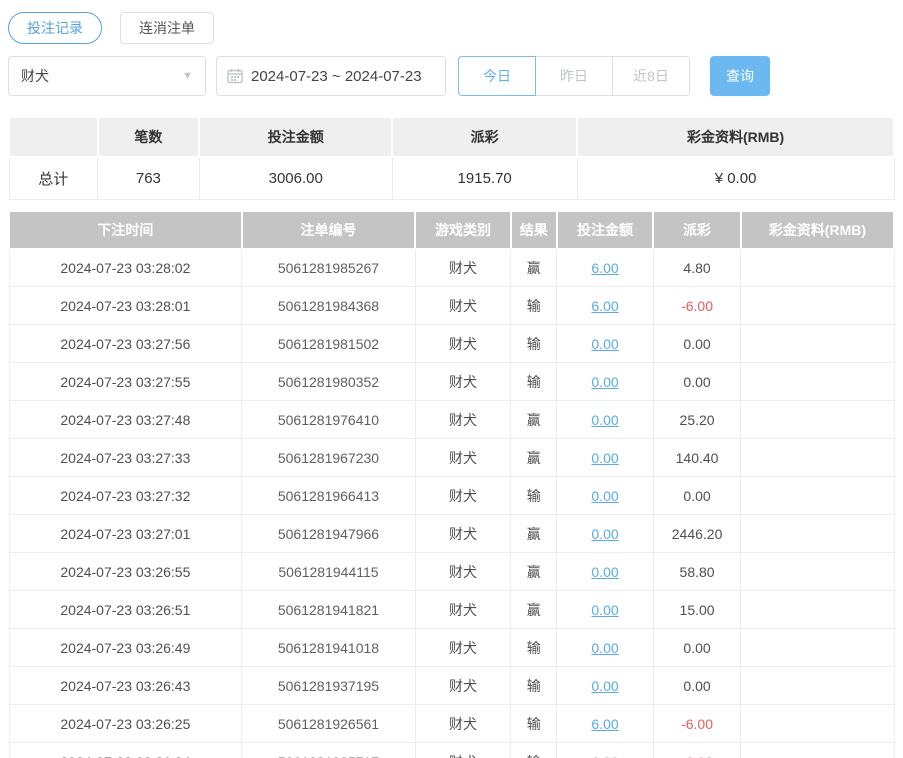 This screenshot has width=903, height=758. What do you see at coordinates (125, 609) in the screenshot?
I see `cell-bet-time: 2024-07-23 03:26:51` at bounding box center [125, 609].